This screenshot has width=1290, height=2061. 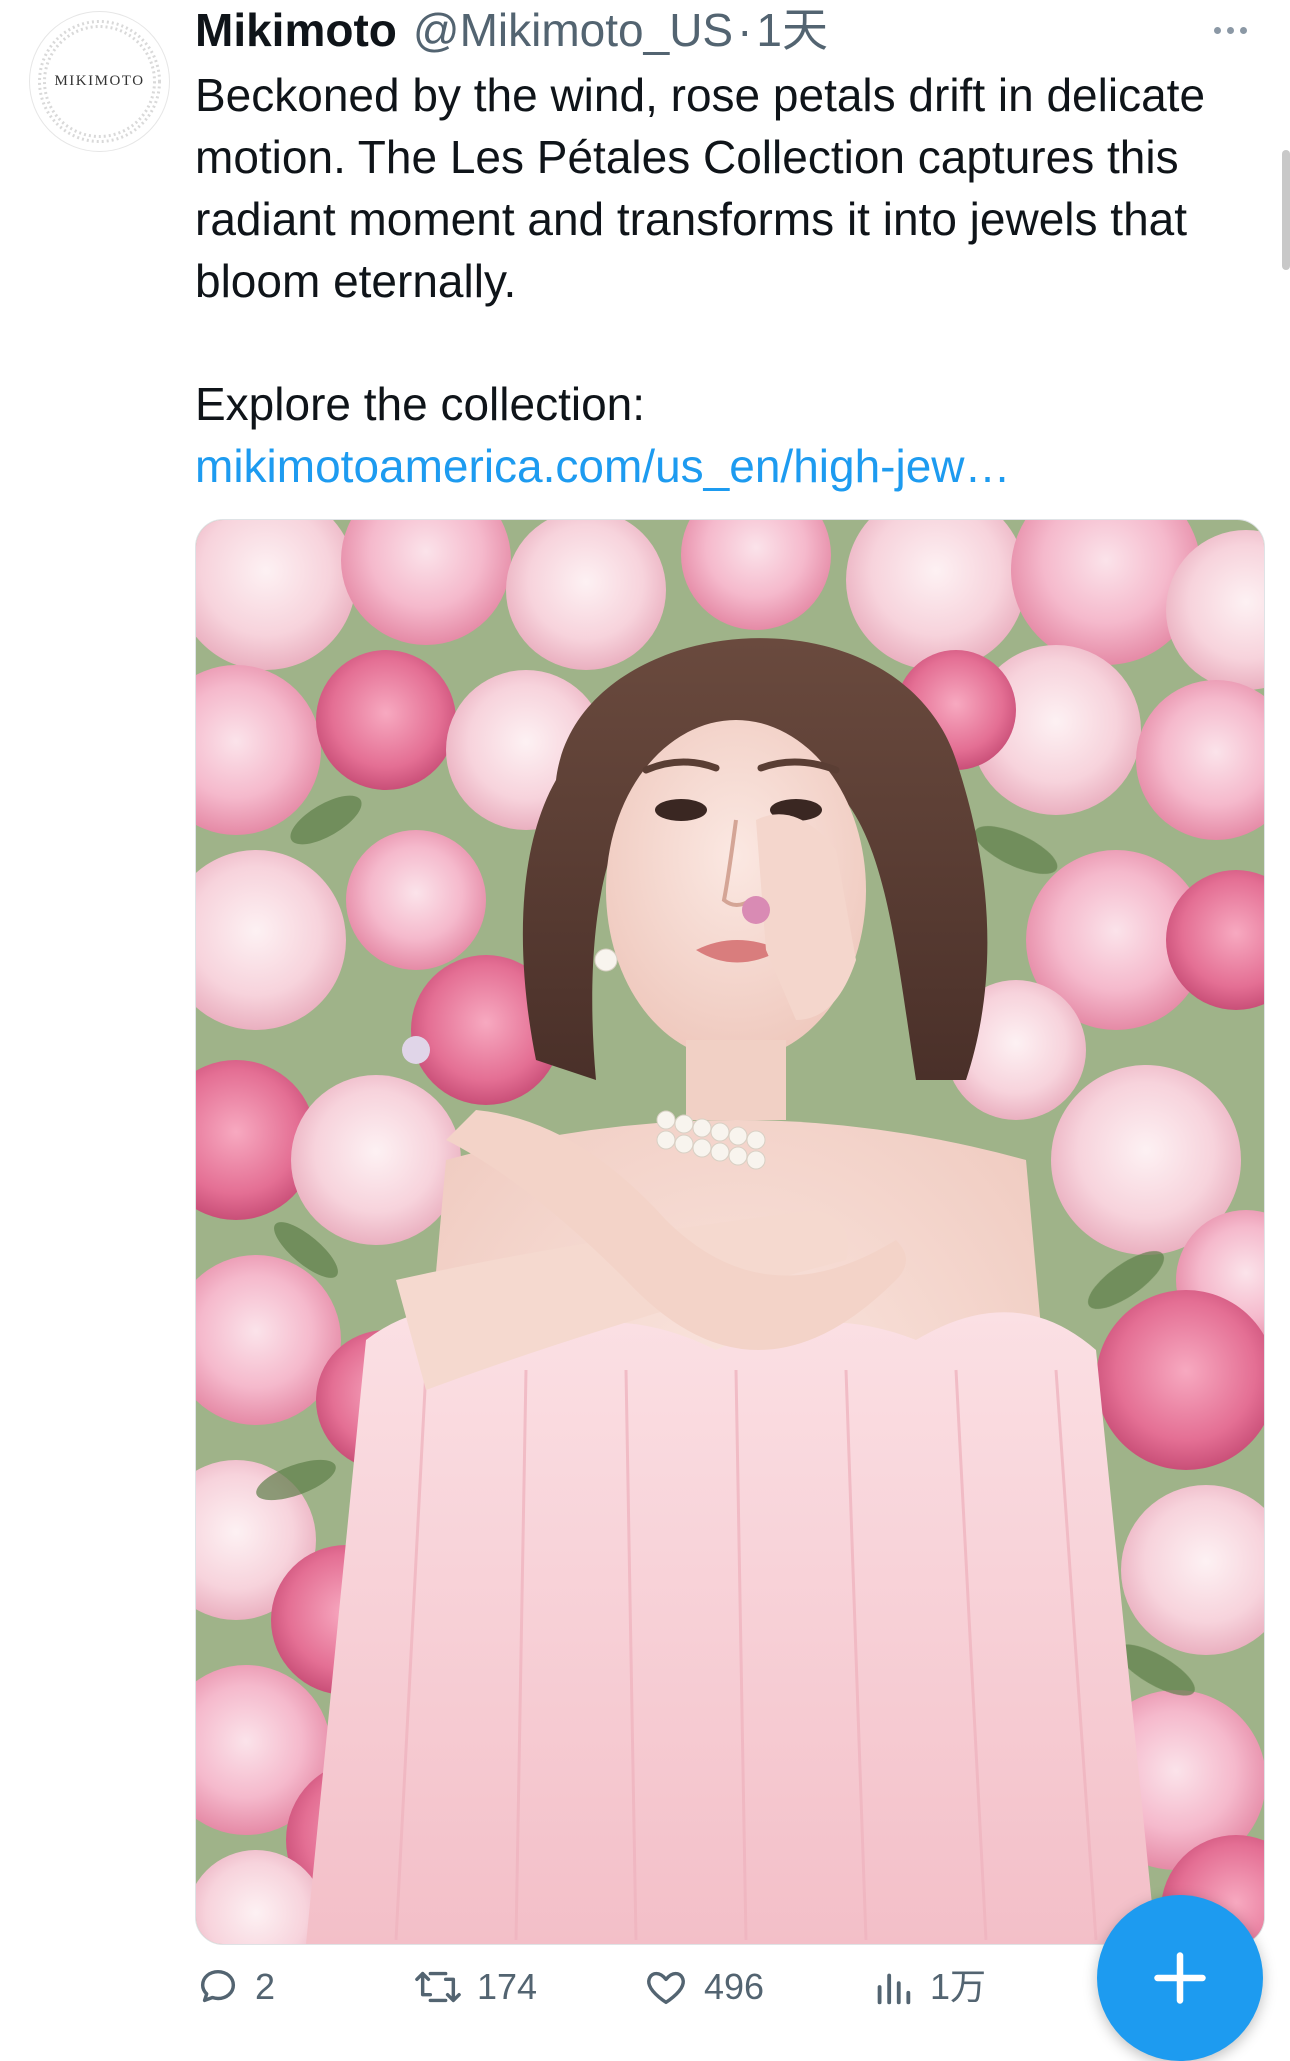 I want to click on tweet-explore-text: Explore the collection:, so click(x=420, y=404).